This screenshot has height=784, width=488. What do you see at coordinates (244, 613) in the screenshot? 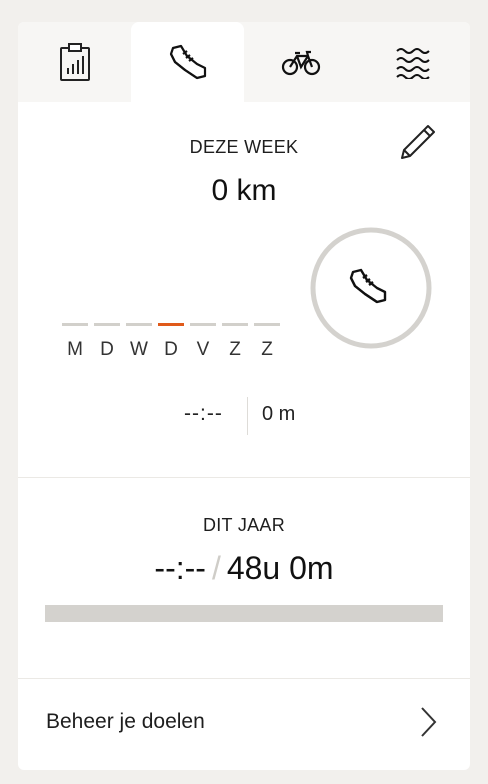
I see `year-progress-bar` at bounding box center [244, 613].